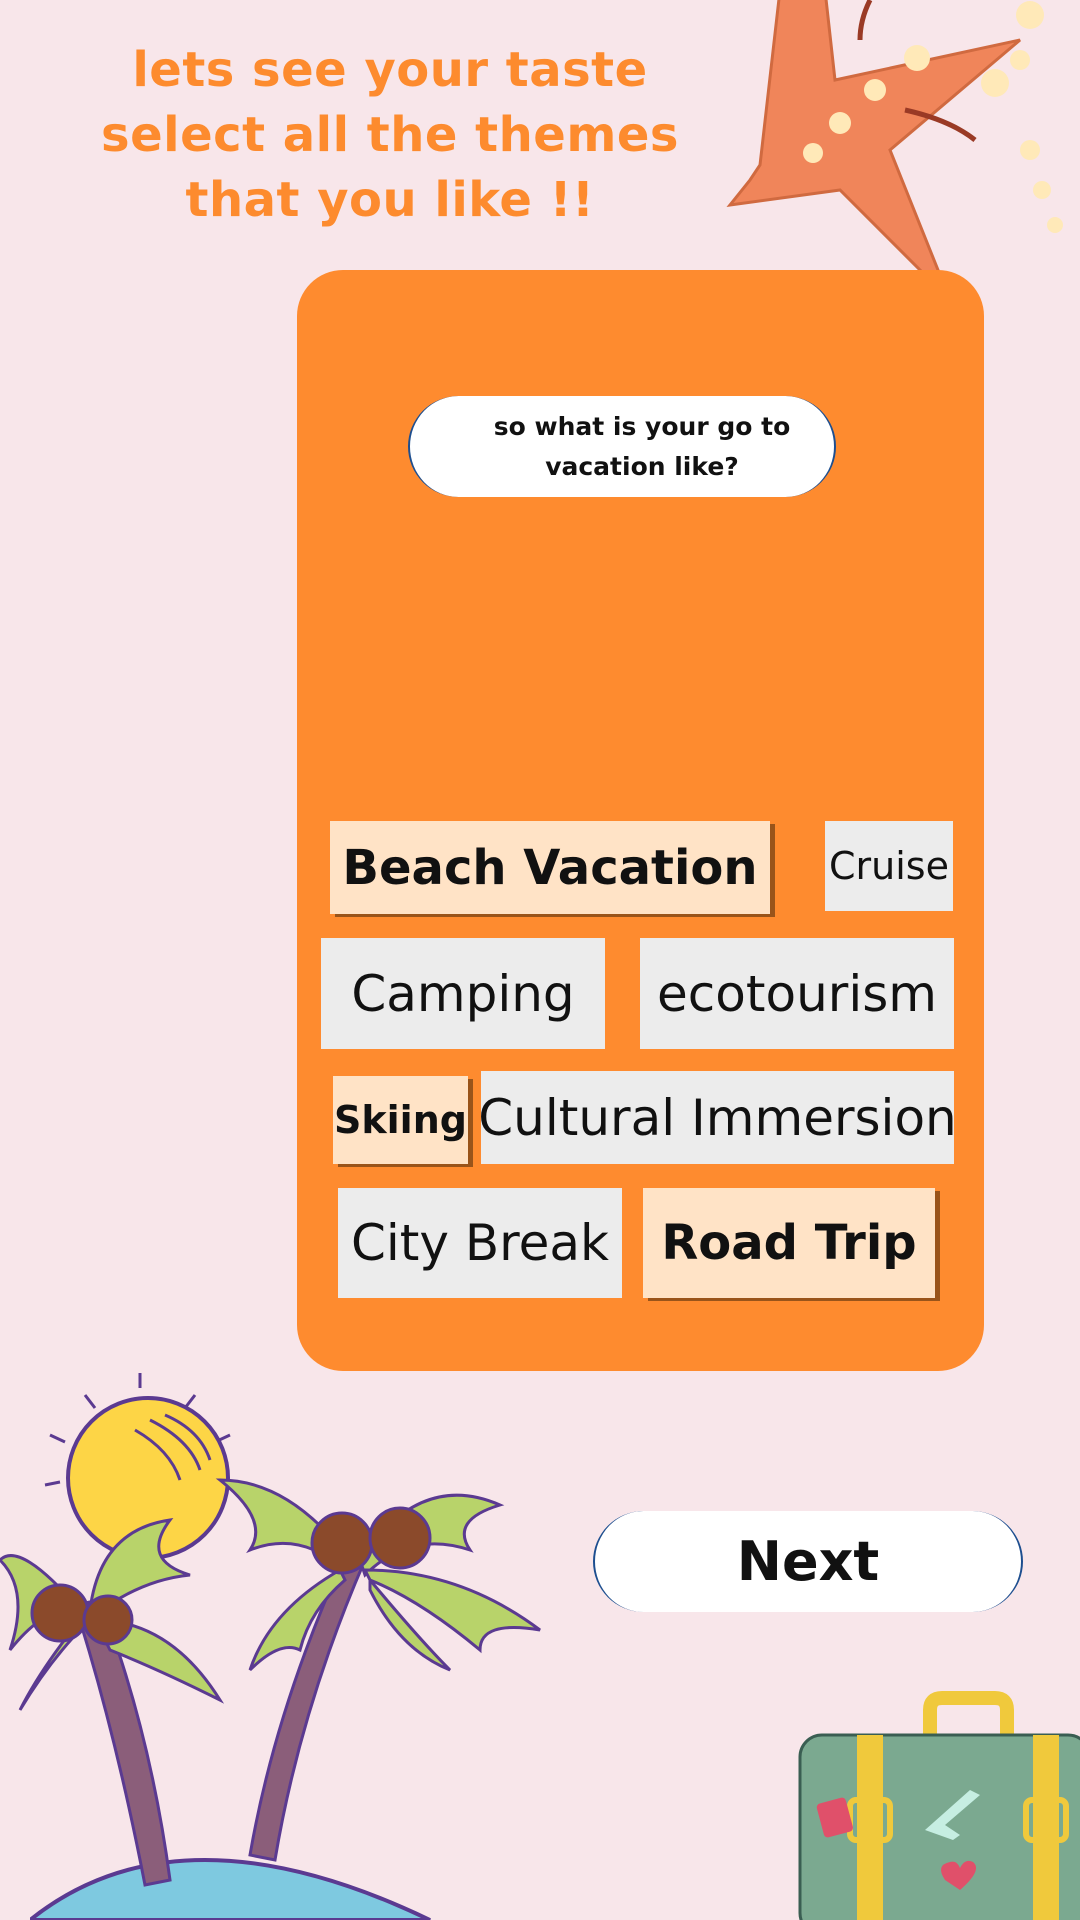 The image size is (1080, 1920). I want to click on theme-chip-beach-vacation: Beach Vacation, so click(550, 867).